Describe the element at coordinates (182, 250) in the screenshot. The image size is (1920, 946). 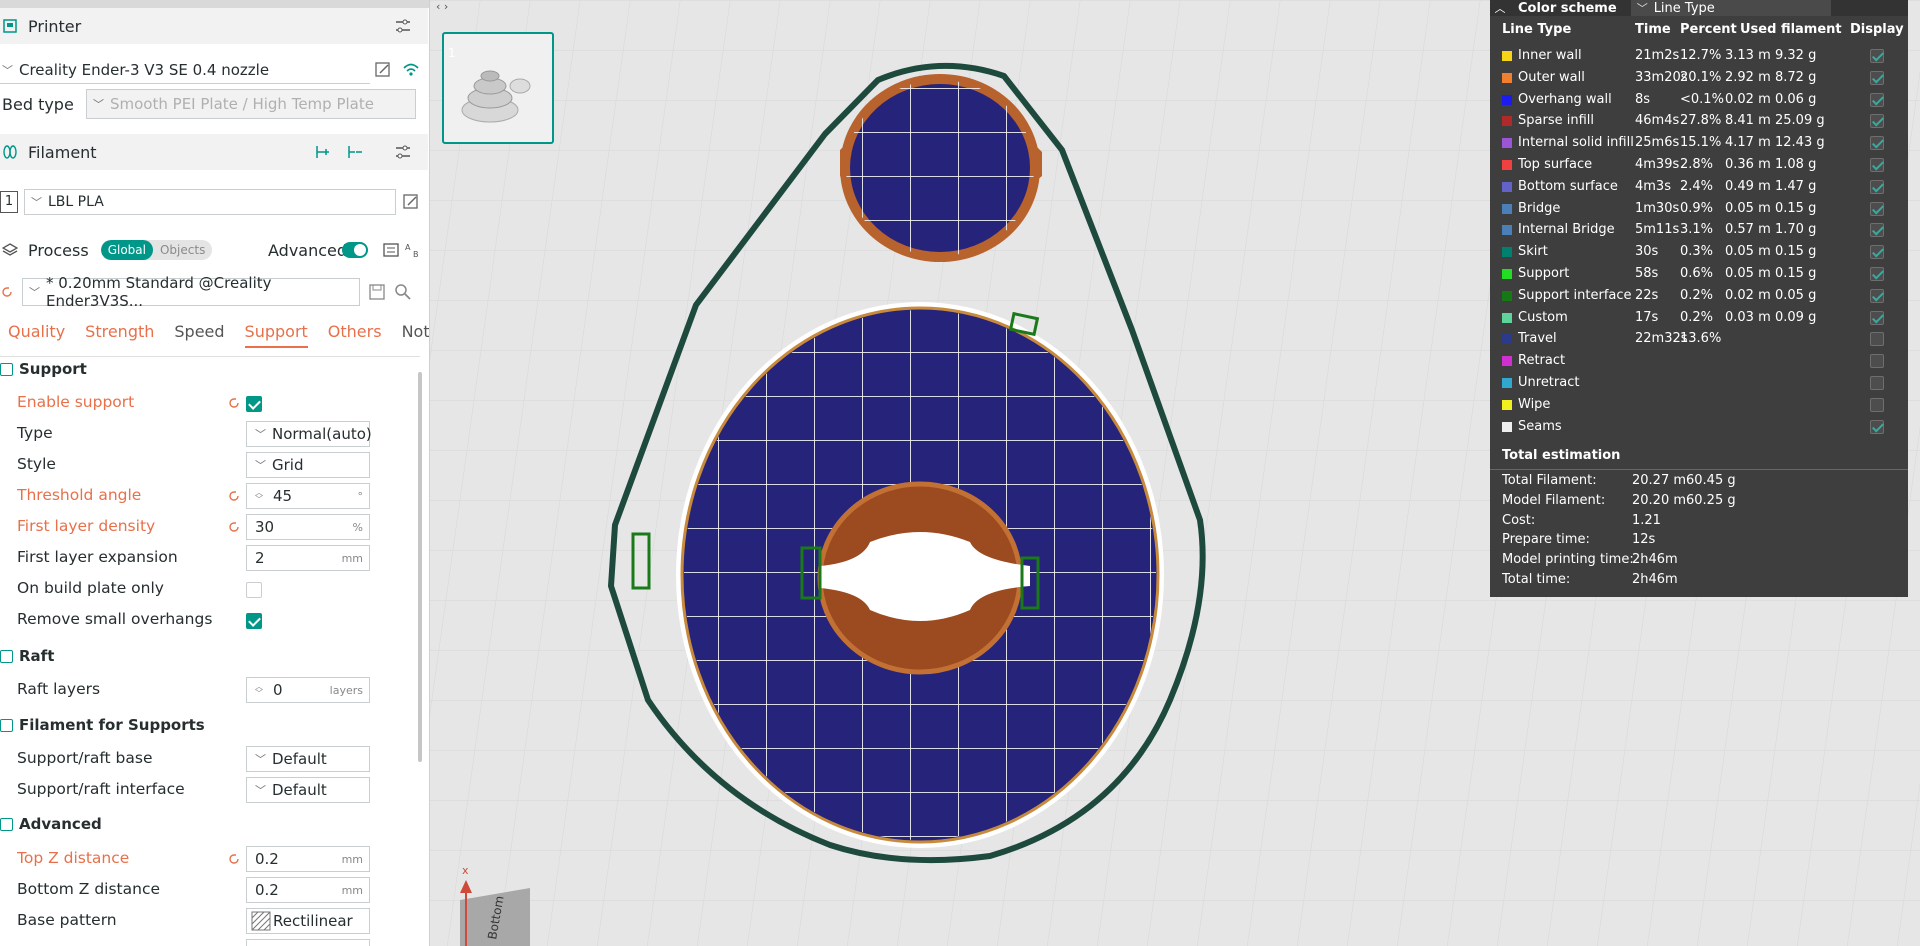
I see `scope-objects: Objects` at that location.